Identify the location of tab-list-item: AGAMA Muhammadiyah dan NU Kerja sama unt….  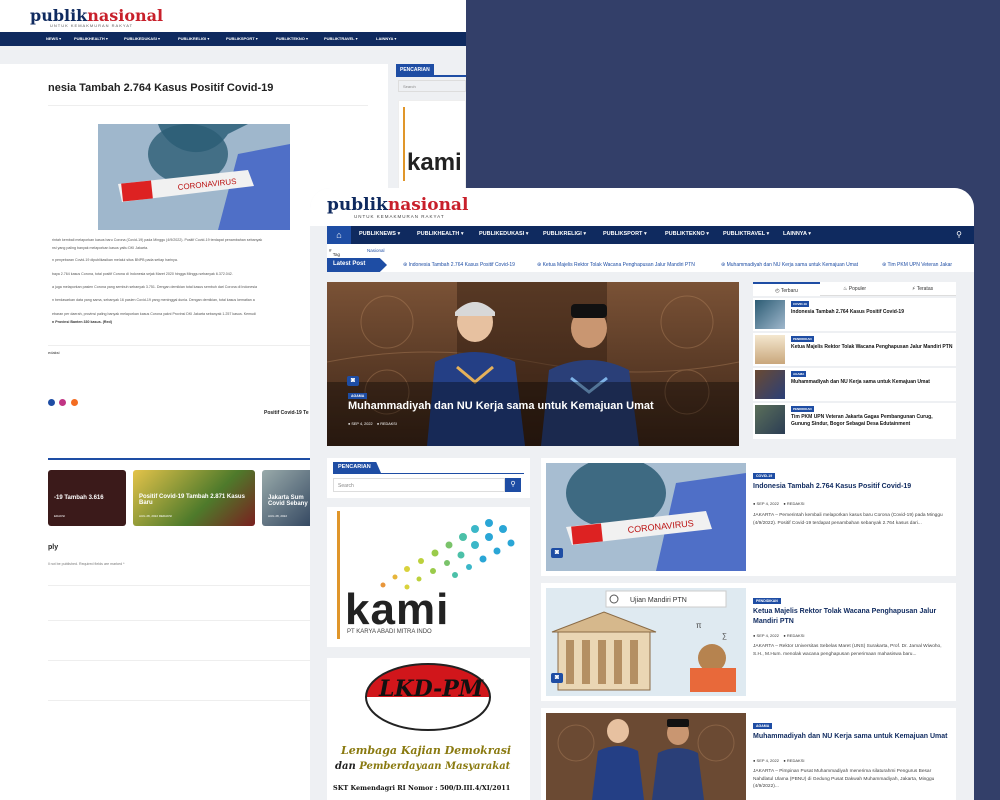
(854, 384).